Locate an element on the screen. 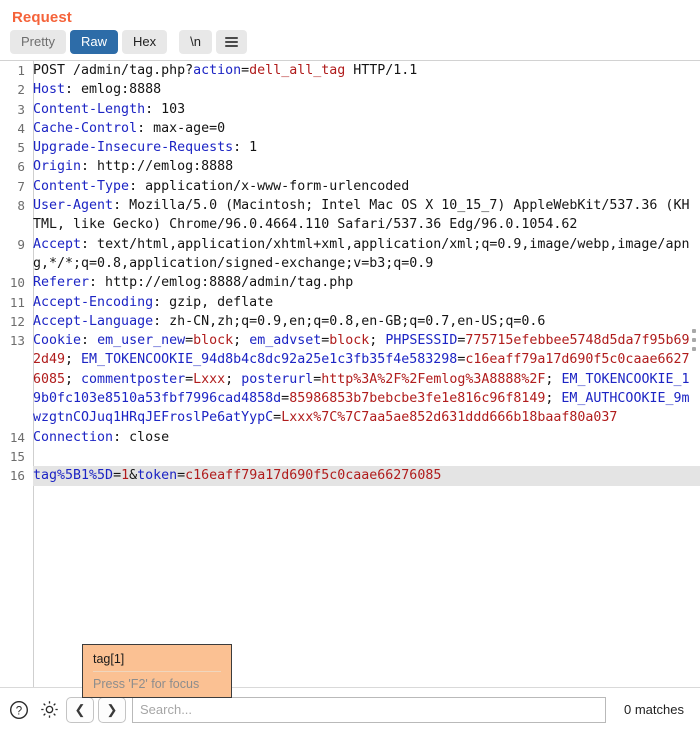 The width and height of the screenshot is (700, 731). code-token: Accept is located at coordinates (57, 244).